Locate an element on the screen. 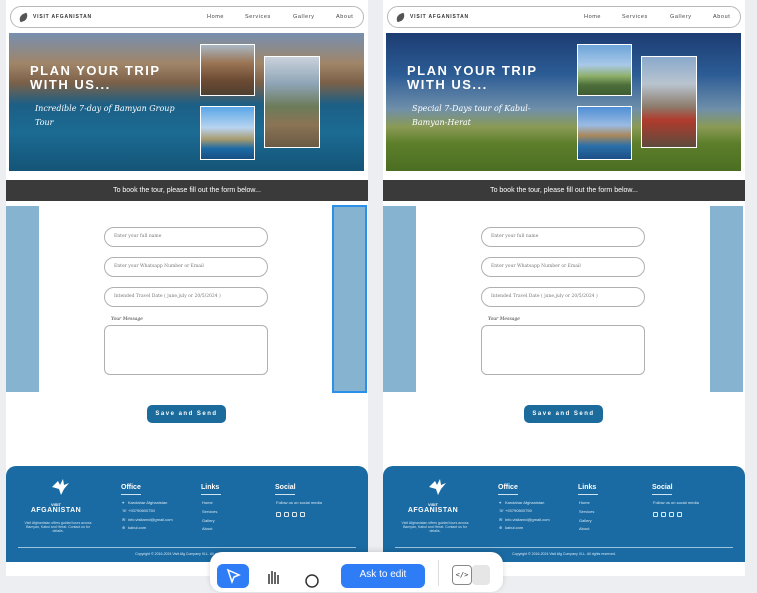 The width and height of the screenshot is (757, 593). social-heading: Social is located at coordinates (662, 487).